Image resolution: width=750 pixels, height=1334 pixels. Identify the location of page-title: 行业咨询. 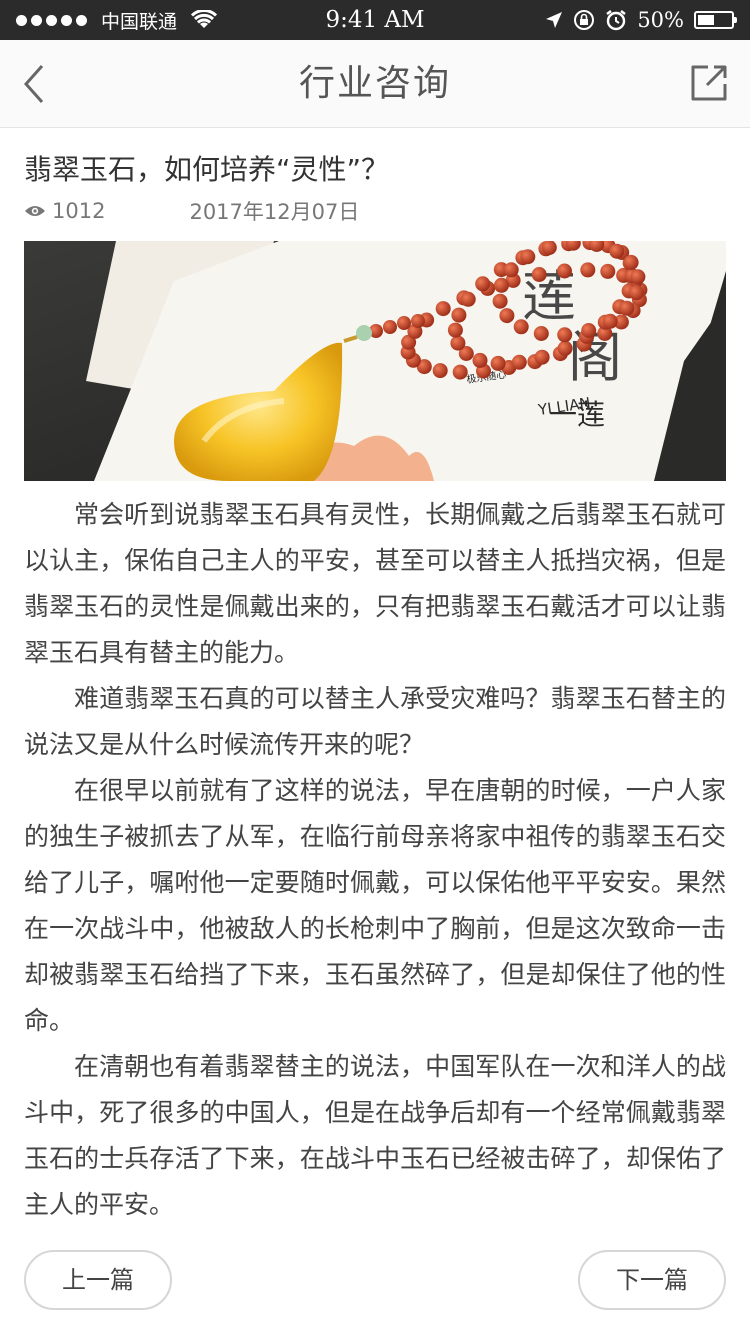
(374, 83).